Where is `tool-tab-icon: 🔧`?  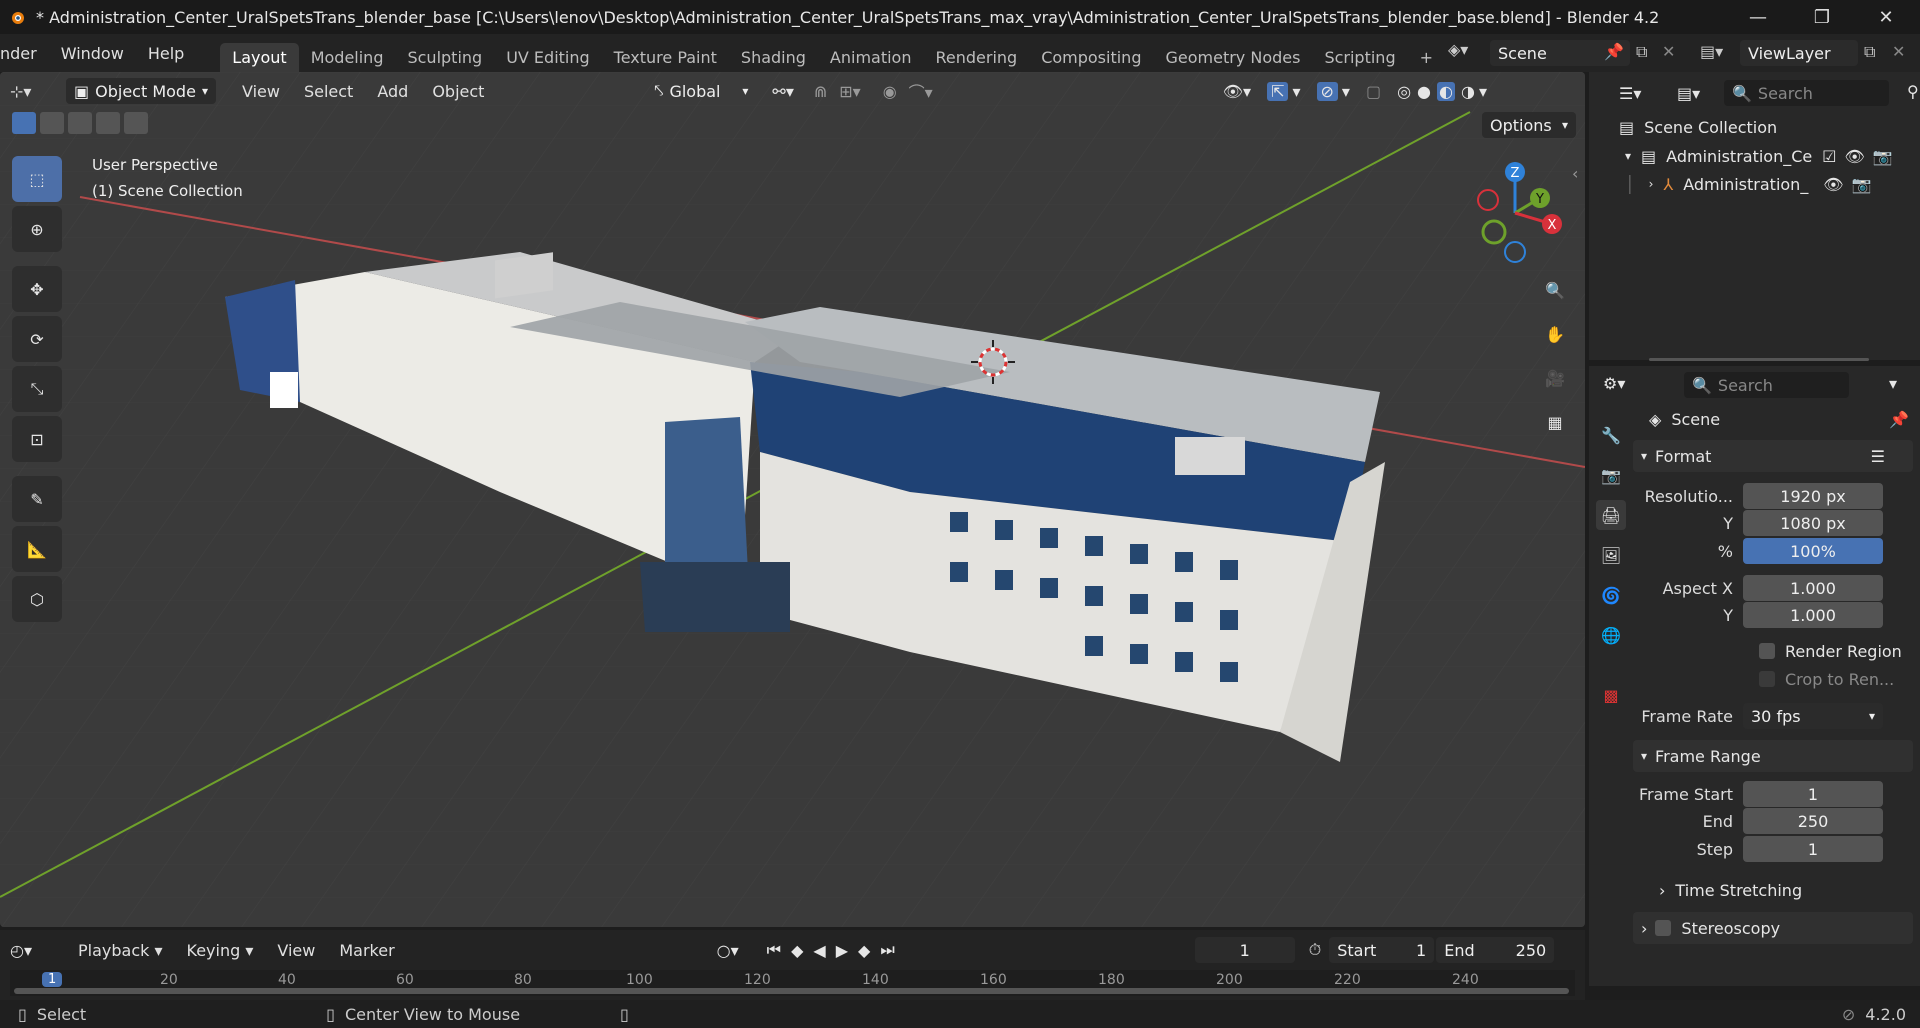
tool-tab-icon: 🔧 is located at coordinates (1611, 435).